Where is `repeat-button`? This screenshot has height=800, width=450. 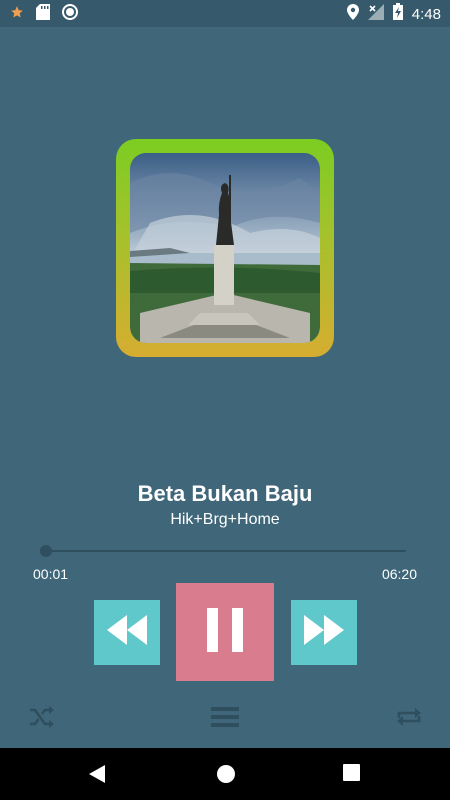
repeat-button is located at coordinates (409, 719).